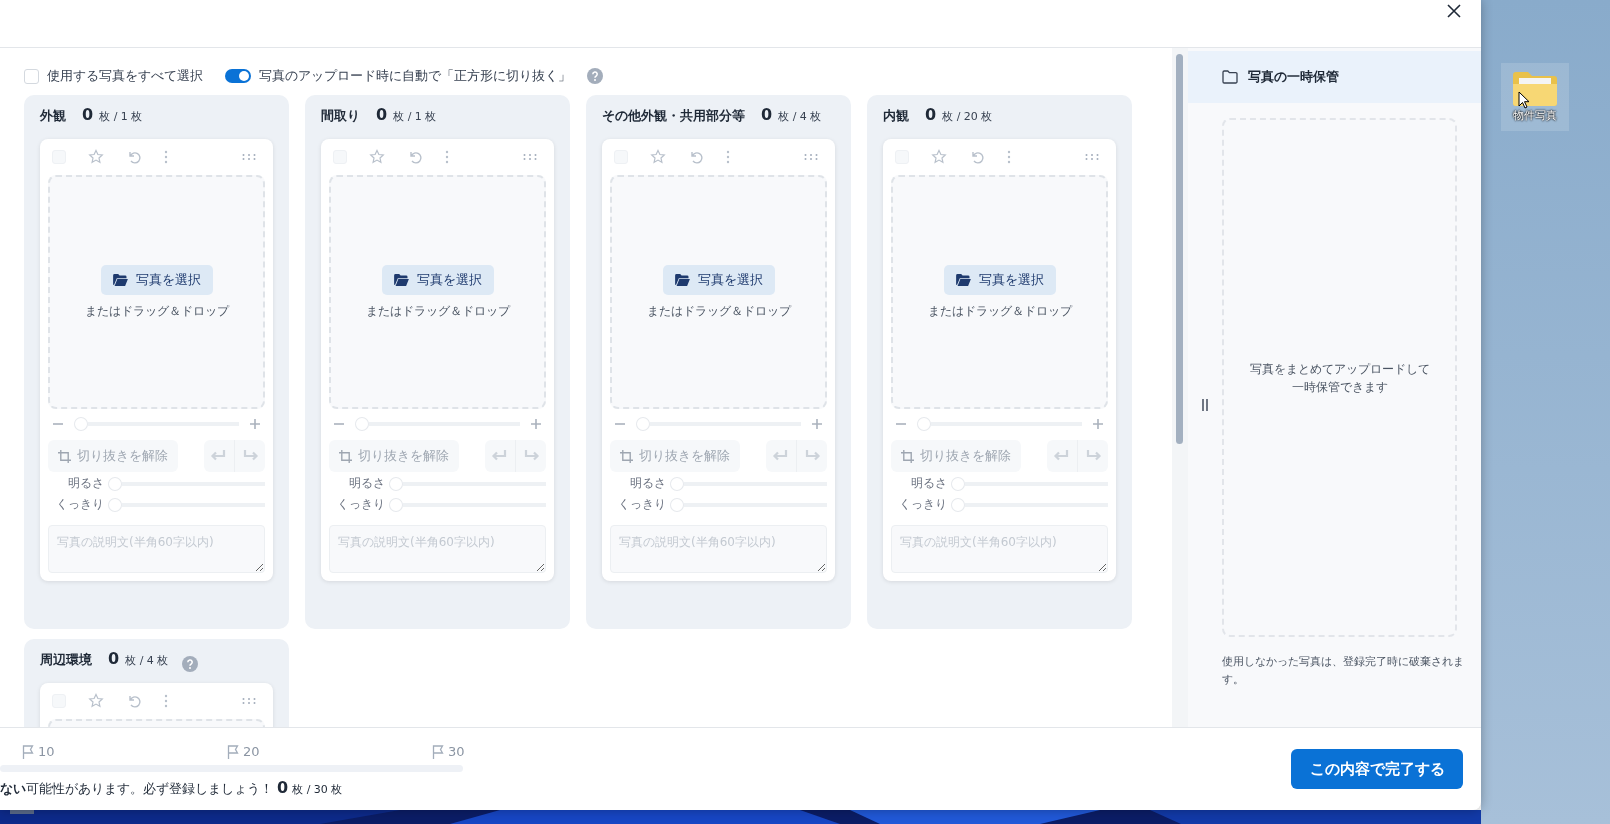 The width and height of the screenshot is (1610, 824). Describe the element at coordinates (673, 116) in the screenshot. I see `category-title: その他外観・共用部分等` at that location.